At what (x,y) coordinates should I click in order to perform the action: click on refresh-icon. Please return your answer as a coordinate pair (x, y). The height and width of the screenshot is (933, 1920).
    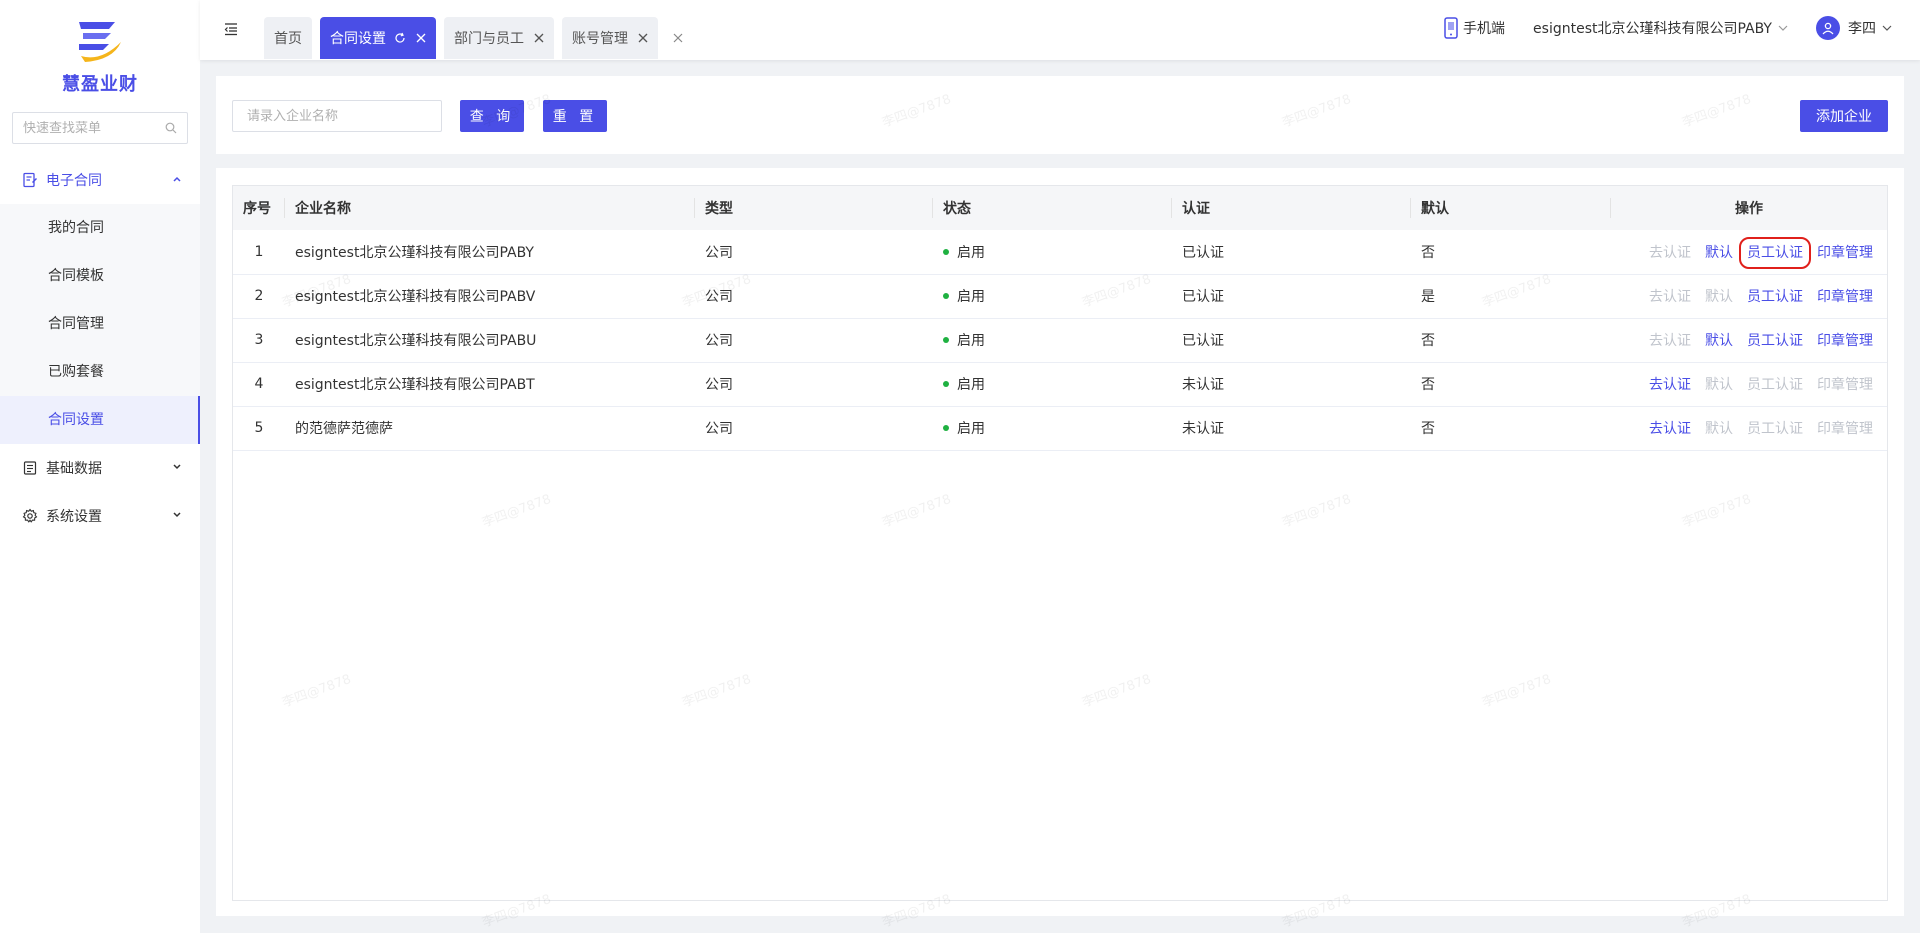
    Looking at the image, I should click on (400, 38).